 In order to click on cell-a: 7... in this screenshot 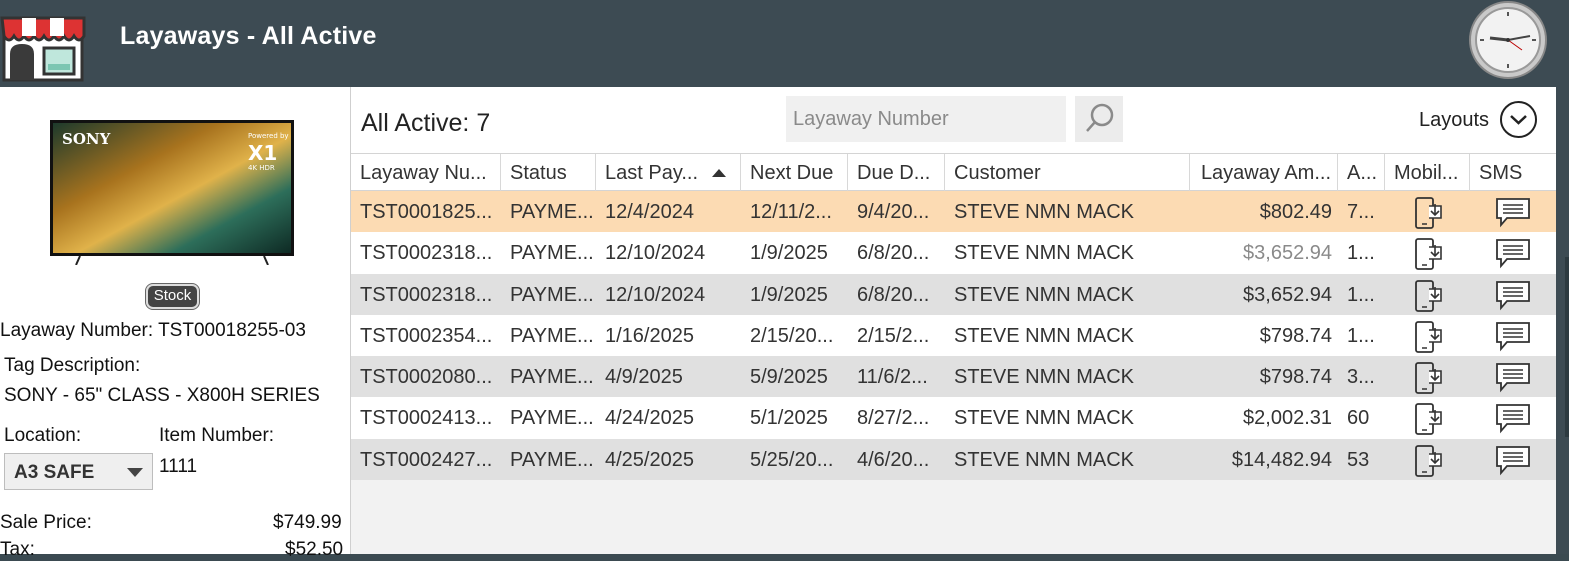, I will do `click(1361, 212)`.